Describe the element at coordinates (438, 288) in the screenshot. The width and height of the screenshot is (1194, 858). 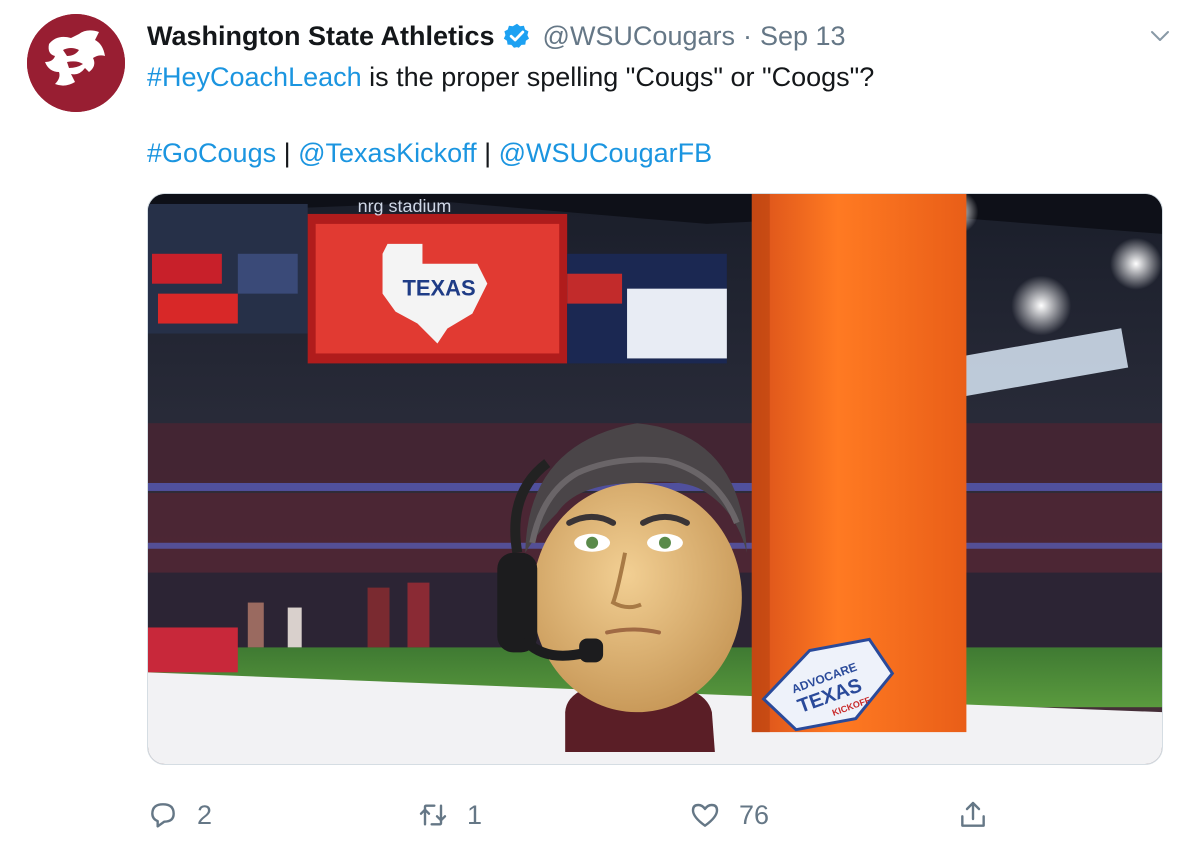
I see `board-text: TEXAS` at that location.